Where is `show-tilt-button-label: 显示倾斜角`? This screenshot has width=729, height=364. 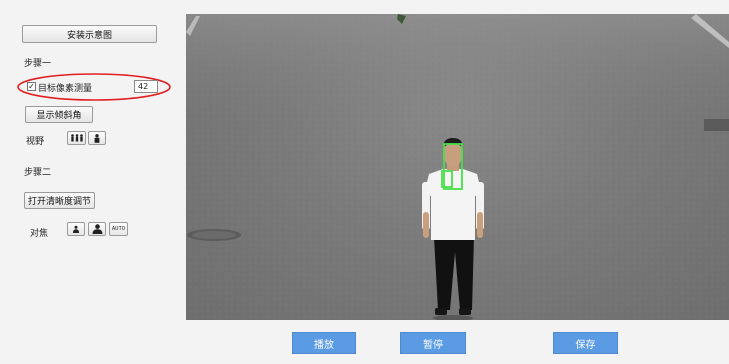 show-tilt-button-label: 显示倾斜角 is located at coordinates (59, 116).